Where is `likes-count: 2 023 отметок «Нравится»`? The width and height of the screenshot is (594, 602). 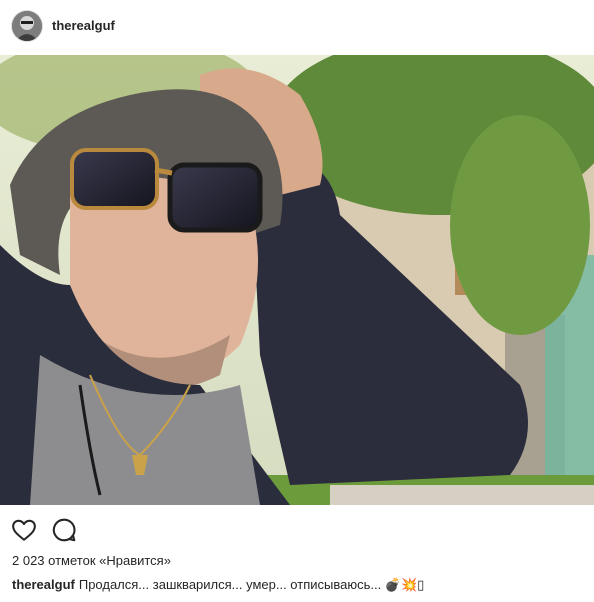 likes-count: 2 023 отметок «Нравится» is located at coordinates (91, 560).